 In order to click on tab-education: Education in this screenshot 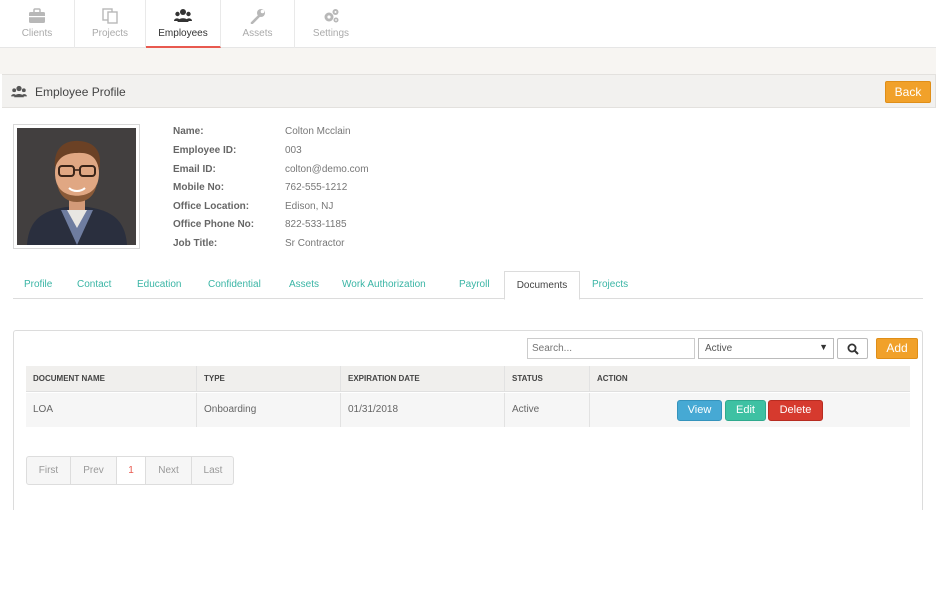, I will do `click(159, 285)`.